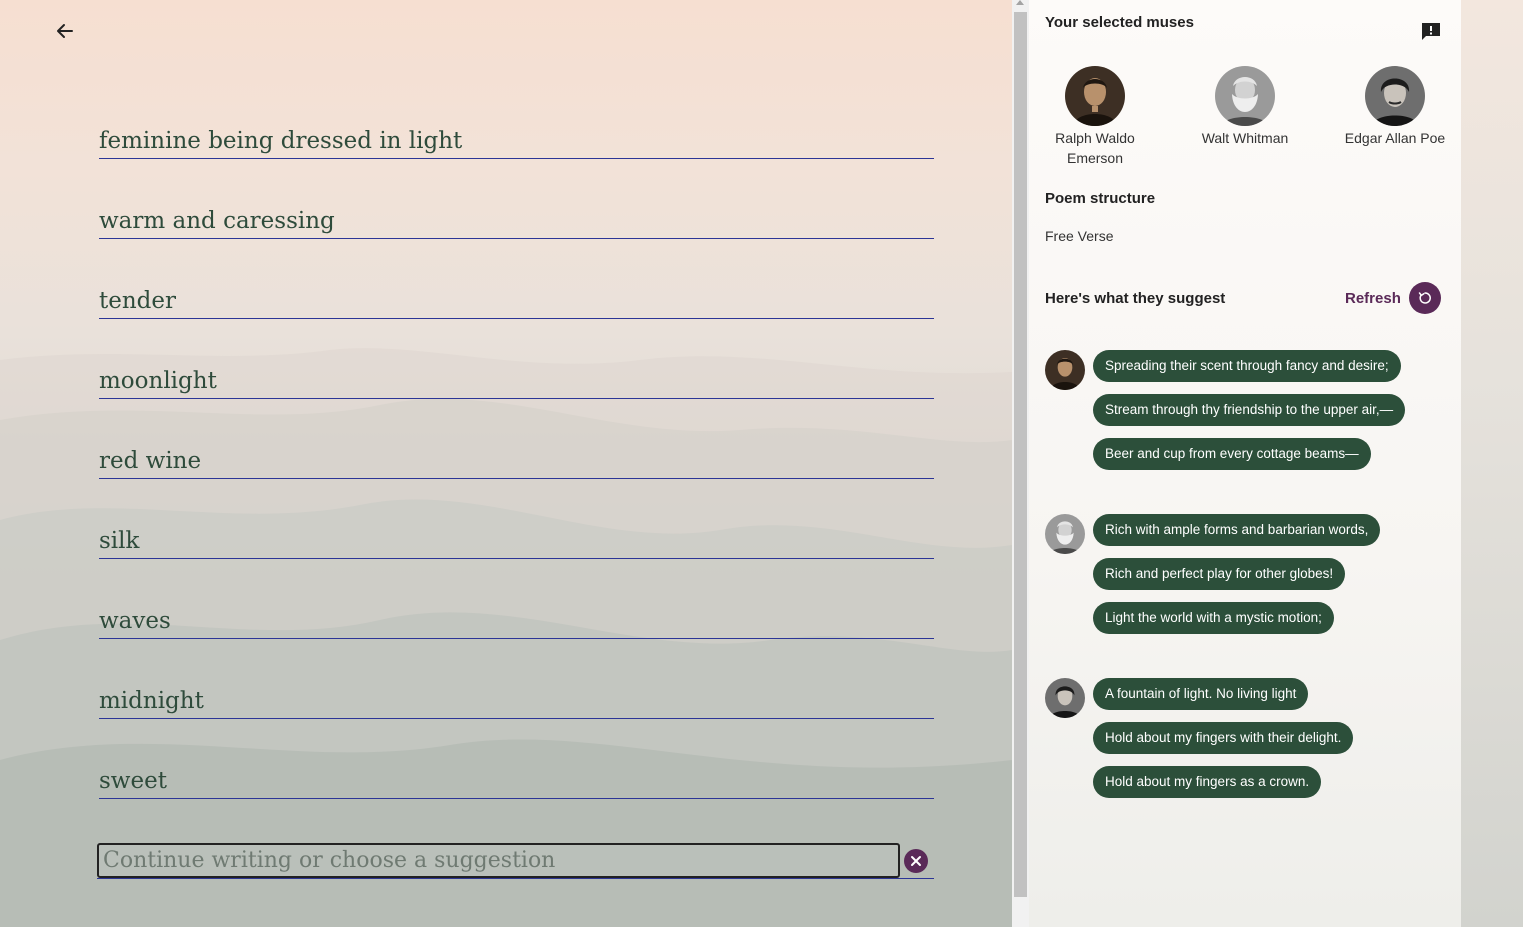 This screenshot has height=927, width=1523. I want to click on poem-structure-value: Free Verse, so click(1079, 236).